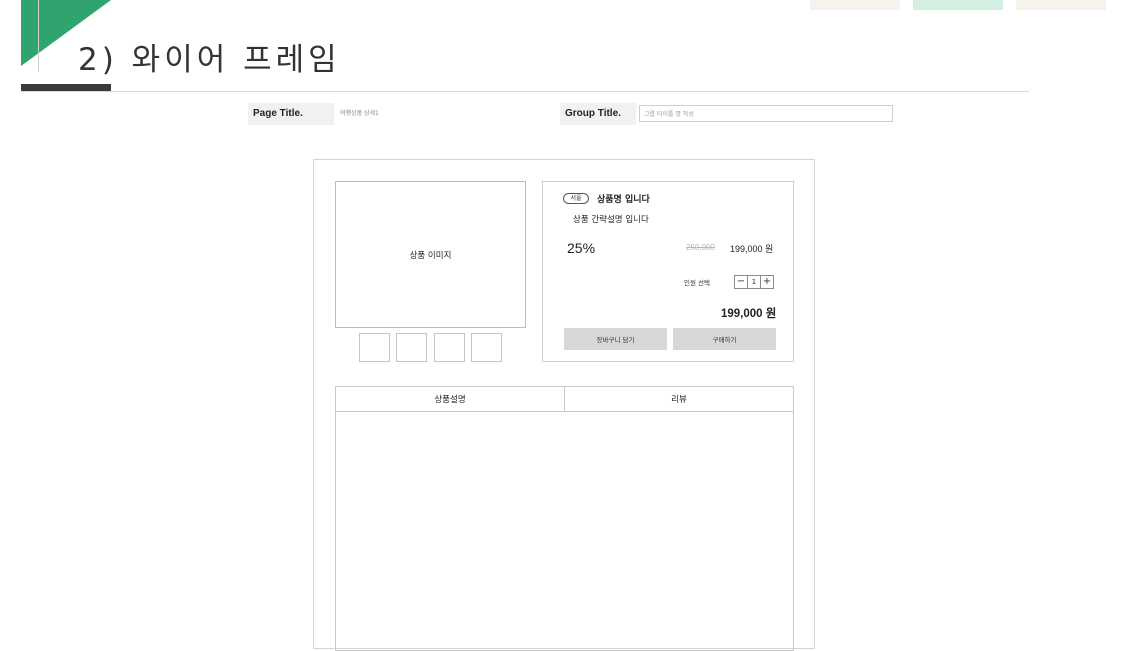  Describe the element at coordinates (623, 200) in the screenshot. I see `product-name: 상품명 입니다` at that location.